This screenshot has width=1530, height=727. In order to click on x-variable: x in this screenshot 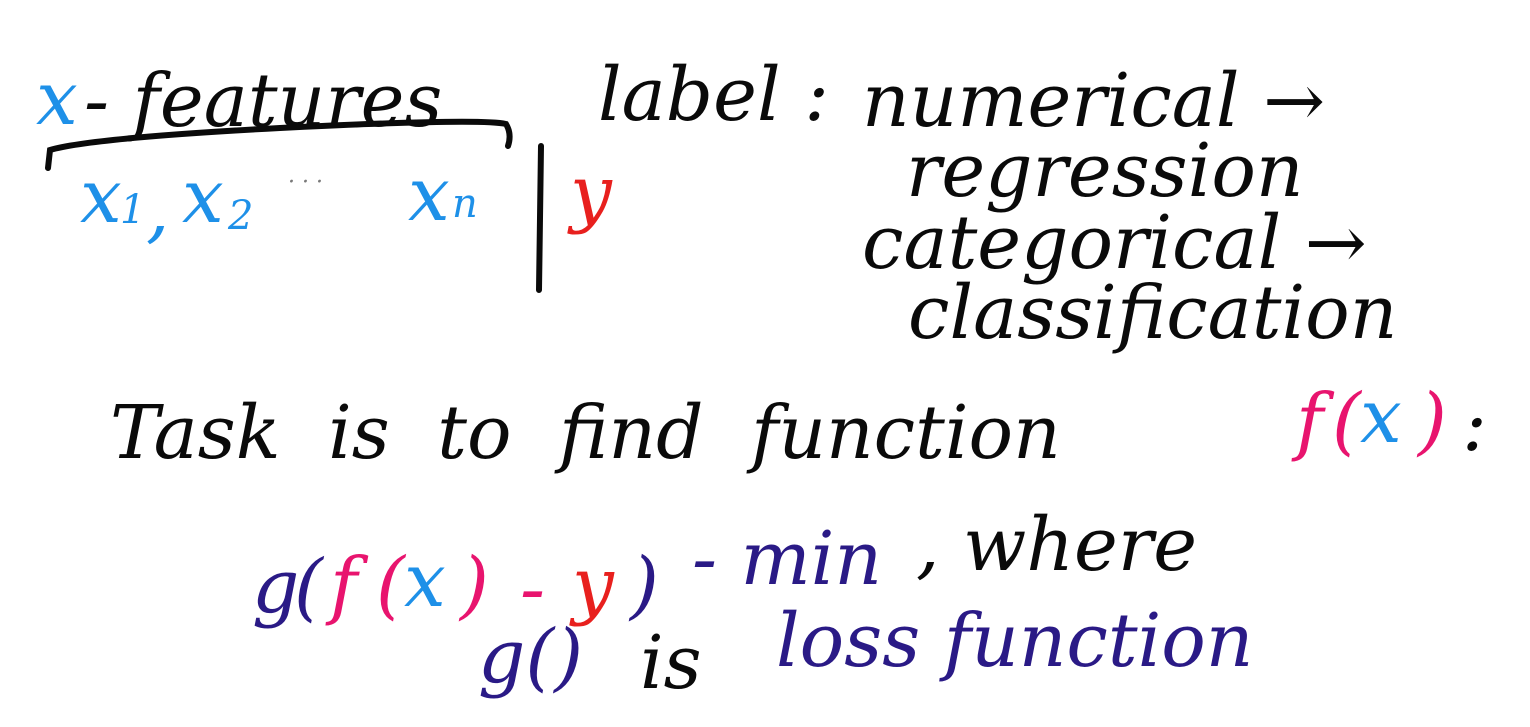, I will do `click(57, 99)`.